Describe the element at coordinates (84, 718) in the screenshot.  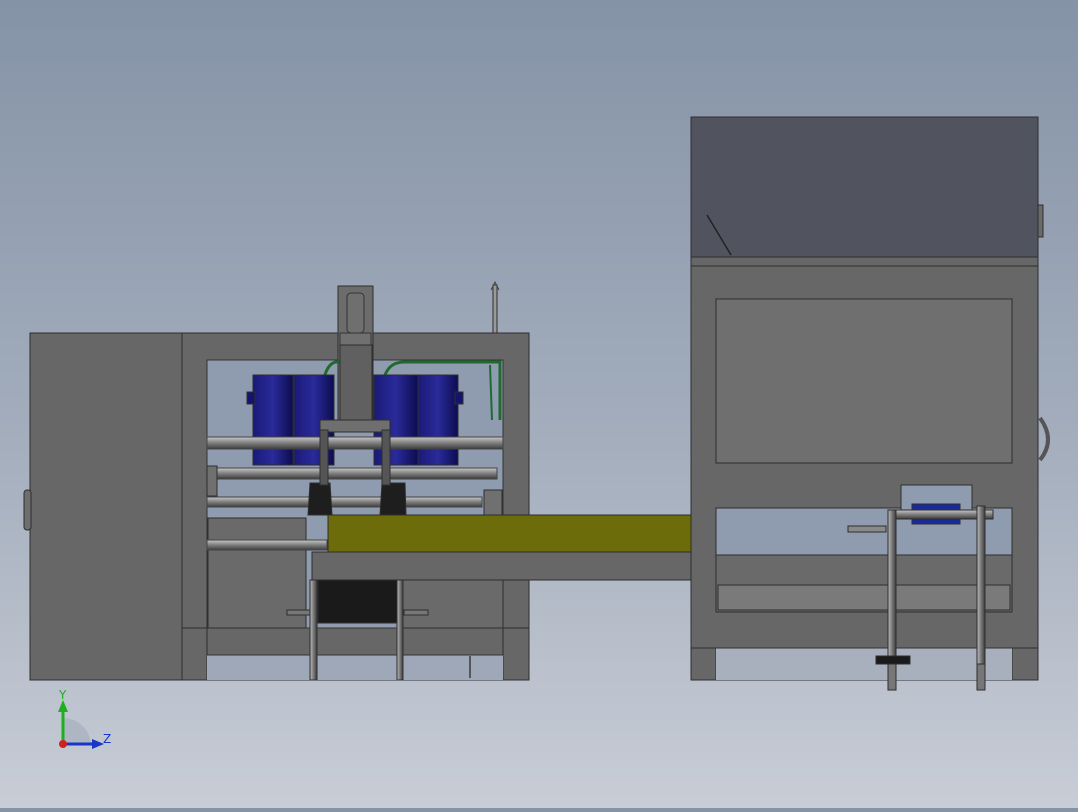
I see `coordinate-triad: Y Z` at that location.